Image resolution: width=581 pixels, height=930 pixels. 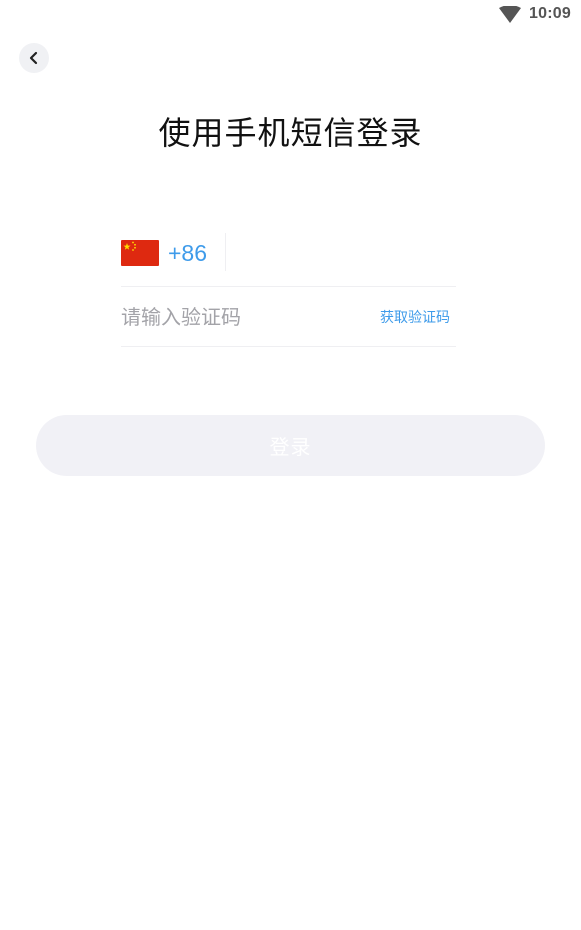 What do you see at coordinates (550, 13) in the screenshot?
I see `status-time: 10:09` at bounding box center [550, 13].